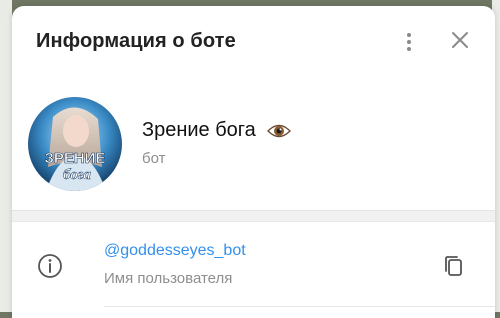 The image size is (500, 318). What do you see at coordinates (154, 158) in the screenshot?
I see `bot-type-label: бот` at bounding box center [154, 158].